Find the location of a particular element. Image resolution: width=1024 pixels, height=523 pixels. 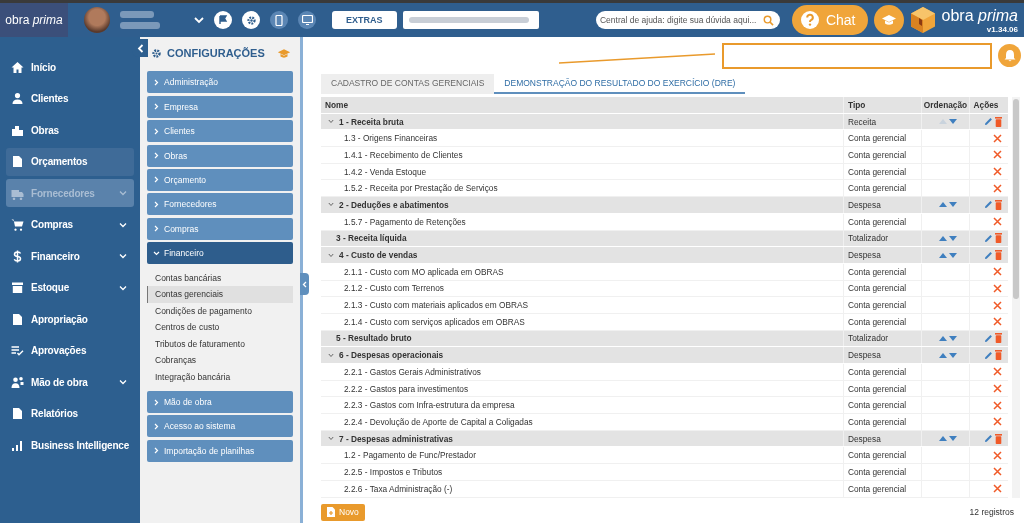

table-cell-text: 2.2.2 - Gastos para investimentos is located at coordinates (406, 389).